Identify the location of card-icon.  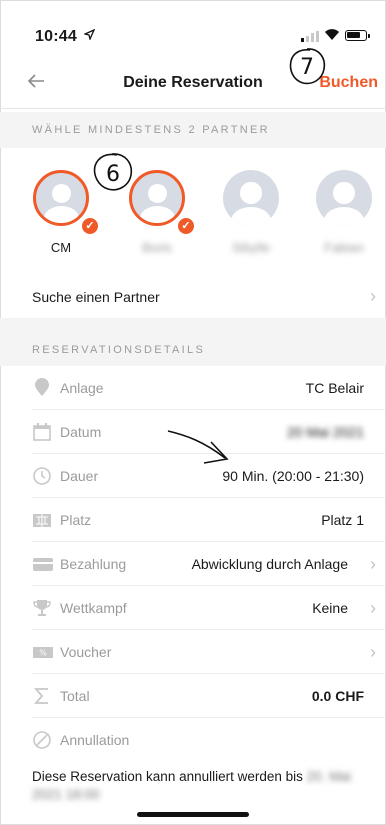
(42, 564).